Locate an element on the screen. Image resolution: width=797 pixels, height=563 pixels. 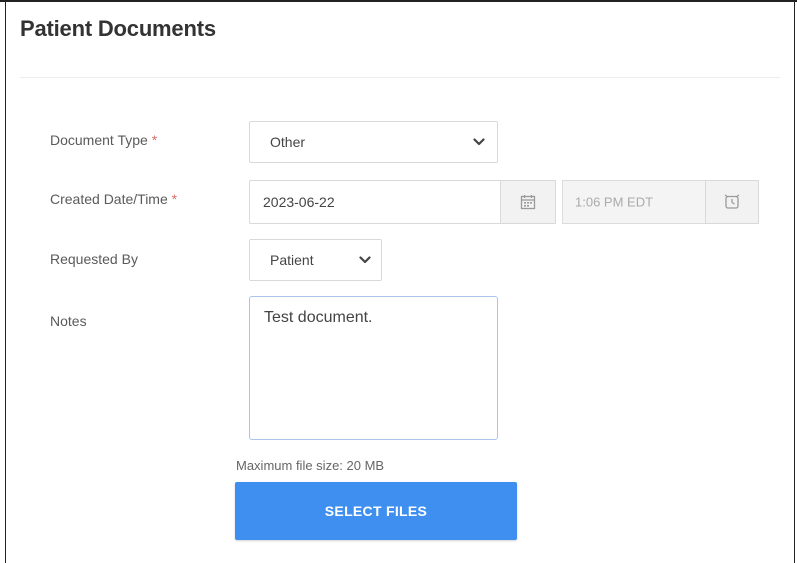
calendar-icon is located at coordinates (528, 202).